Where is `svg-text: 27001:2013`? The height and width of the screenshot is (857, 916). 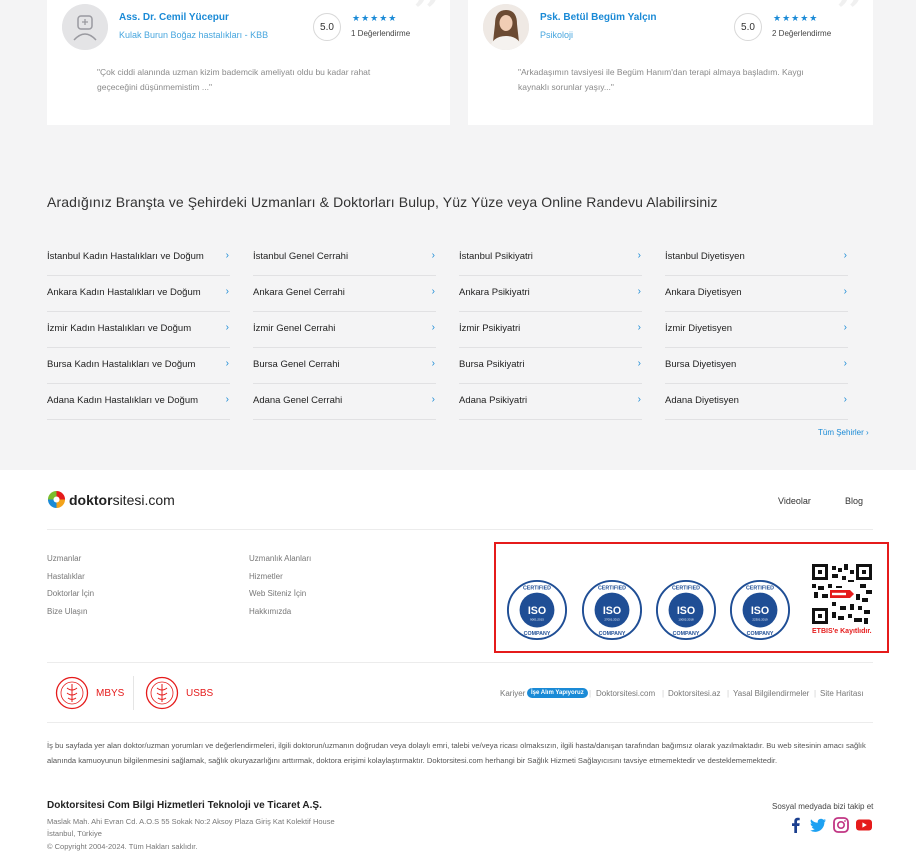 svg-text: 27001:2013 is located at coordinates (612, 620).